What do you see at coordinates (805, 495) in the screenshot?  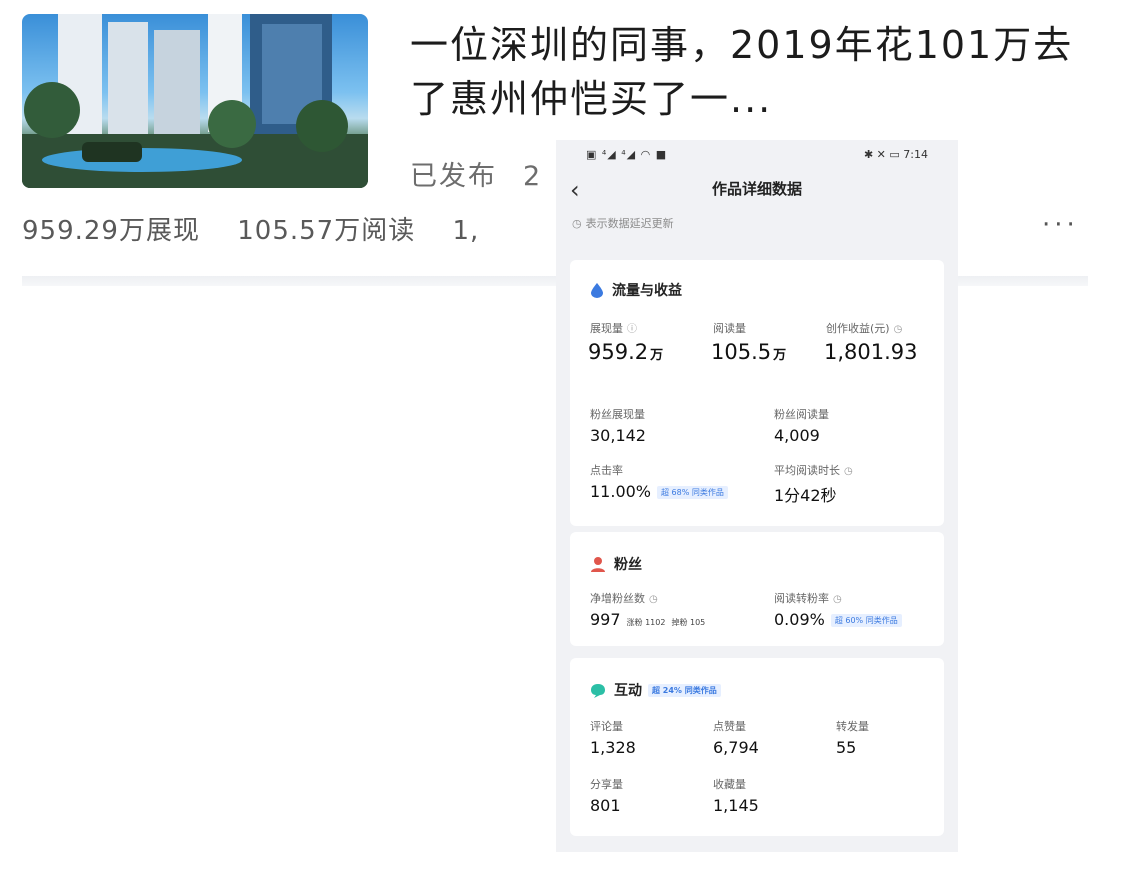 I see `avg-time-value: 1分42秒` at bounding box center [805, 495].